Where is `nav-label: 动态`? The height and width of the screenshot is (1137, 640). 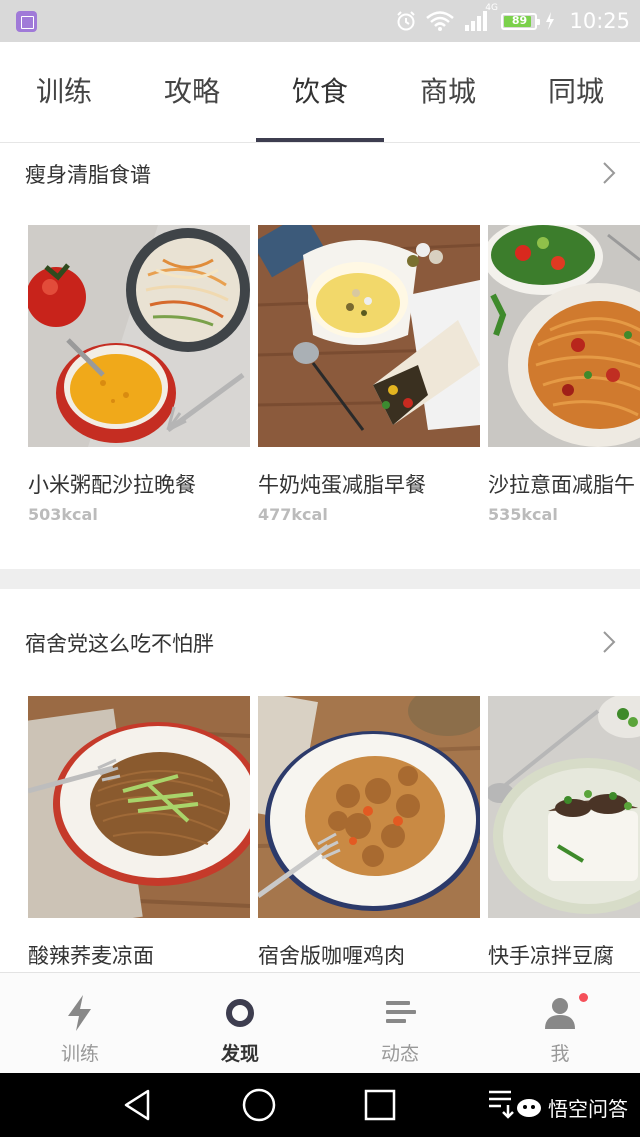 nav-label: 动态 is located at coordinates (399, 1054).